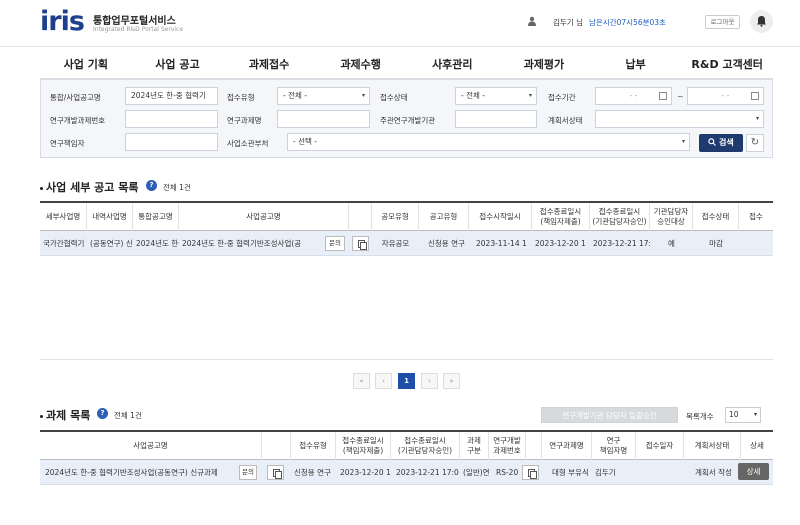 The image size is (800, 525). What do you see at coordinates (171, 142) in the screenshot?
I see `researcher-input` at bounding box center [171, 142].